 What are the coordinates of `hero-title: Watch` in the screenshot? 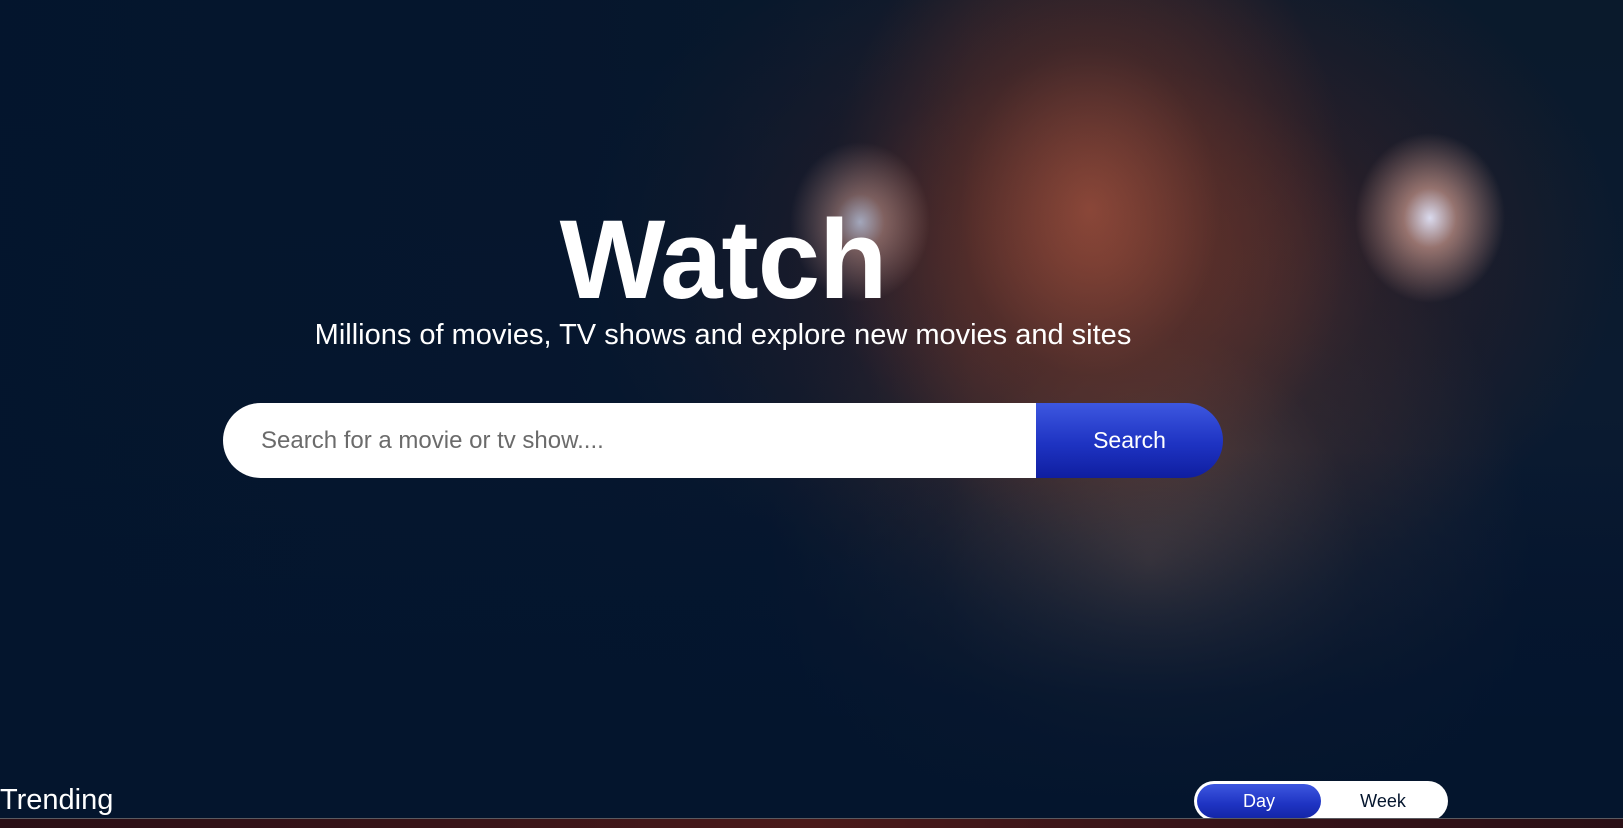 It's located at (723, 259).